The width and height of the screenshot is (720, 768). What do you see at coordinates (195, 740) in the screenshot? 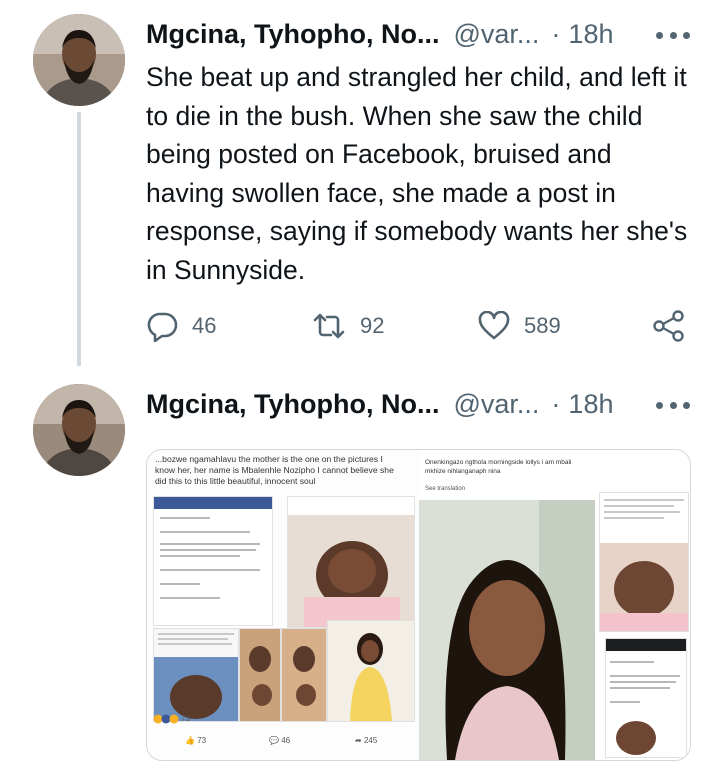
I see `post-like-stat: 👍 73` at bounding box center [195, 740].